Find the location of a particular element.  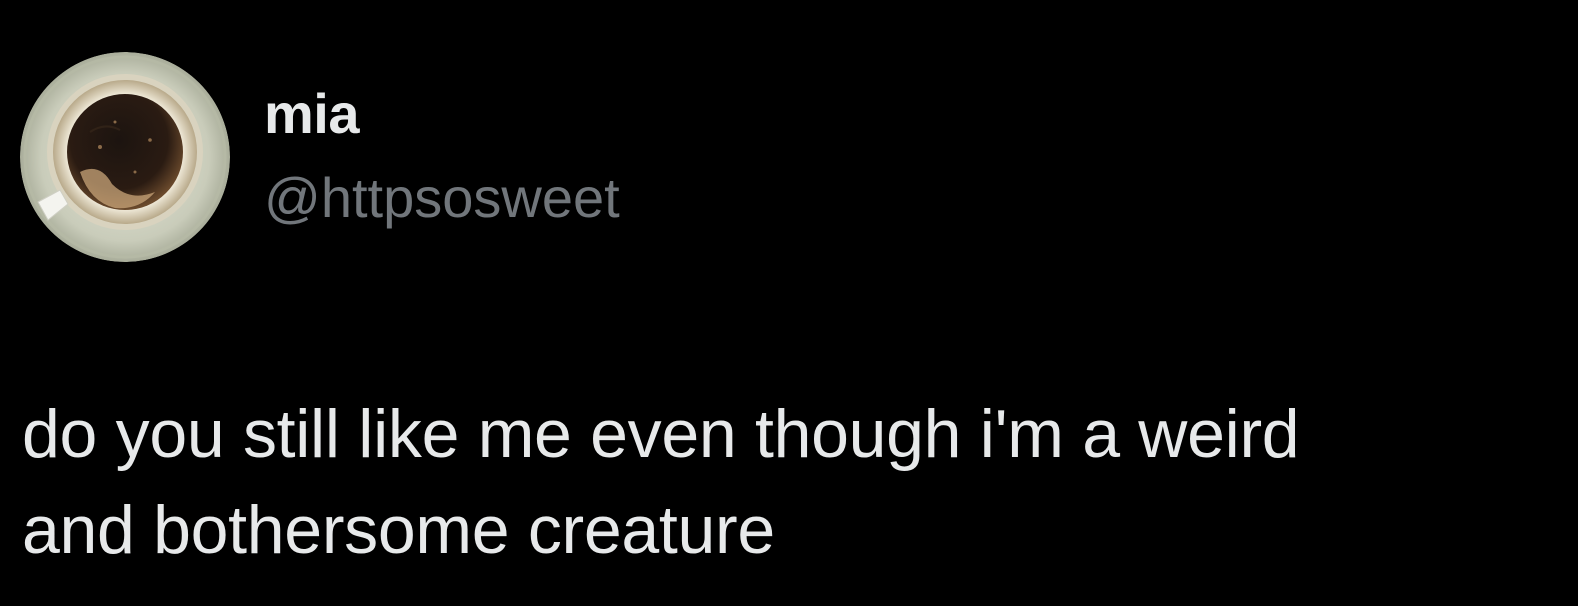

tweet-text-line-2: and bothersome creature is located at coordinates (398, 530).